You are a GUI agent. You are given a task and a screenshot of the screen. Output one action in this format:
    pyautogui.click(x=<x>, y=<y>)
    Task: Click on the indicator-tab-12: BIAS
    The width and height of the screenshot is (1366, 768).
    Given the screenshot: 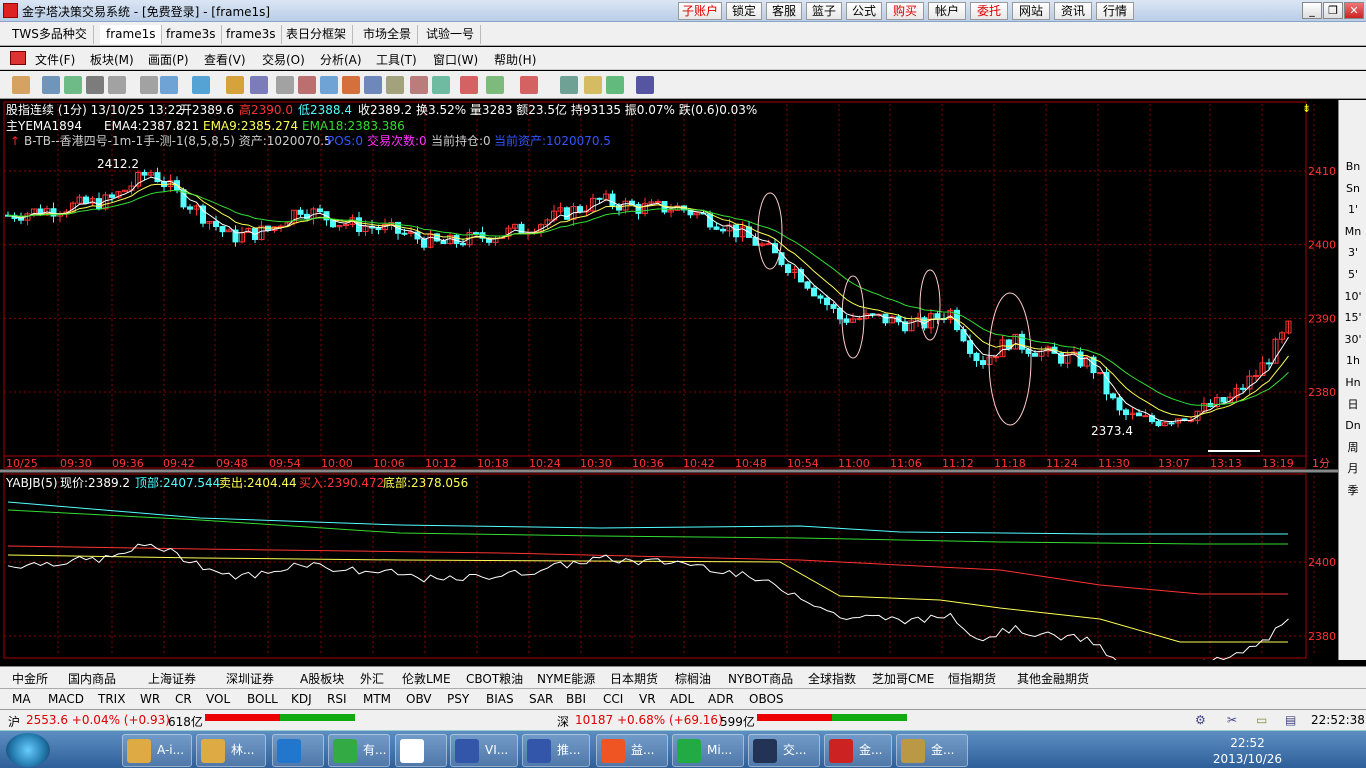 What is the action you would take?
    pyautogui.click(x=500, y=699)
    